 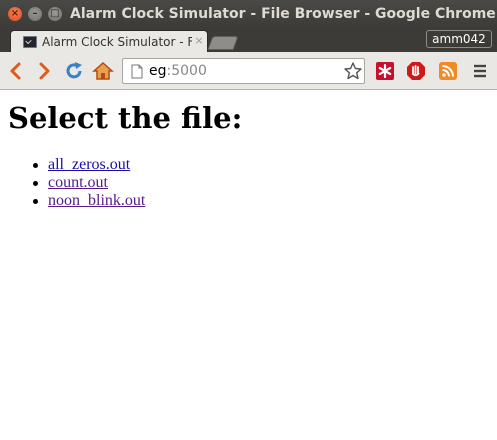 I want to click on close-window-button: ×, so click(x=15, y=14).